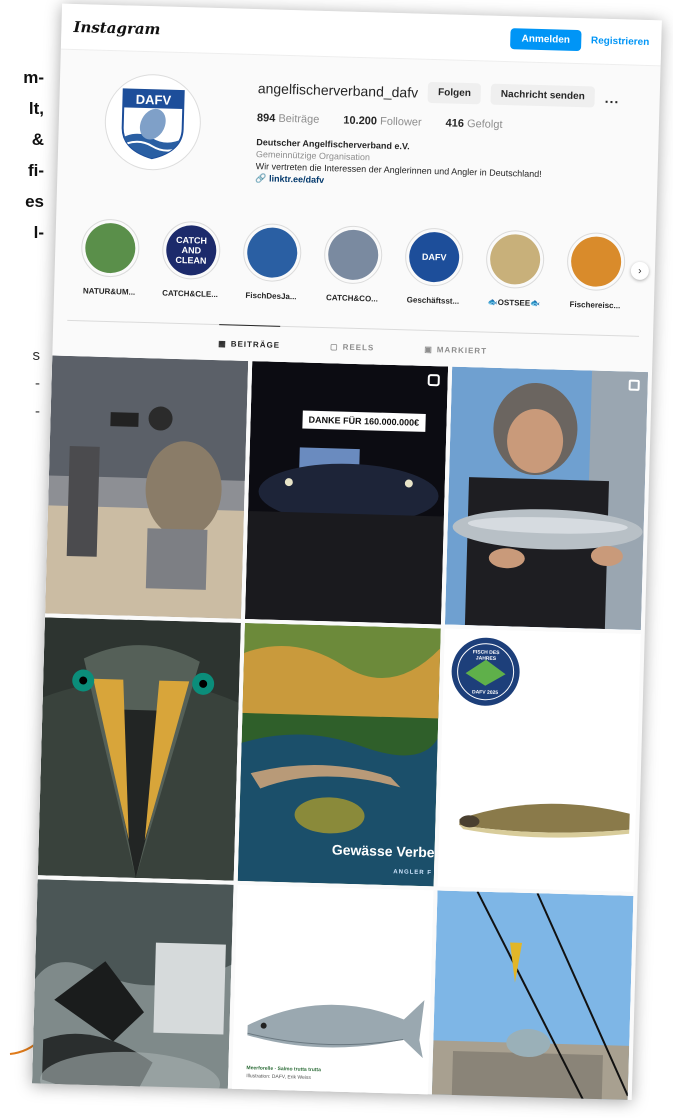 The height and width of the screenshot is (1118, 673). What do you see at coordinates (116, 27) in the screenshot?
I see `instagram-logo: Instagram` at bounding box center [116, 27].